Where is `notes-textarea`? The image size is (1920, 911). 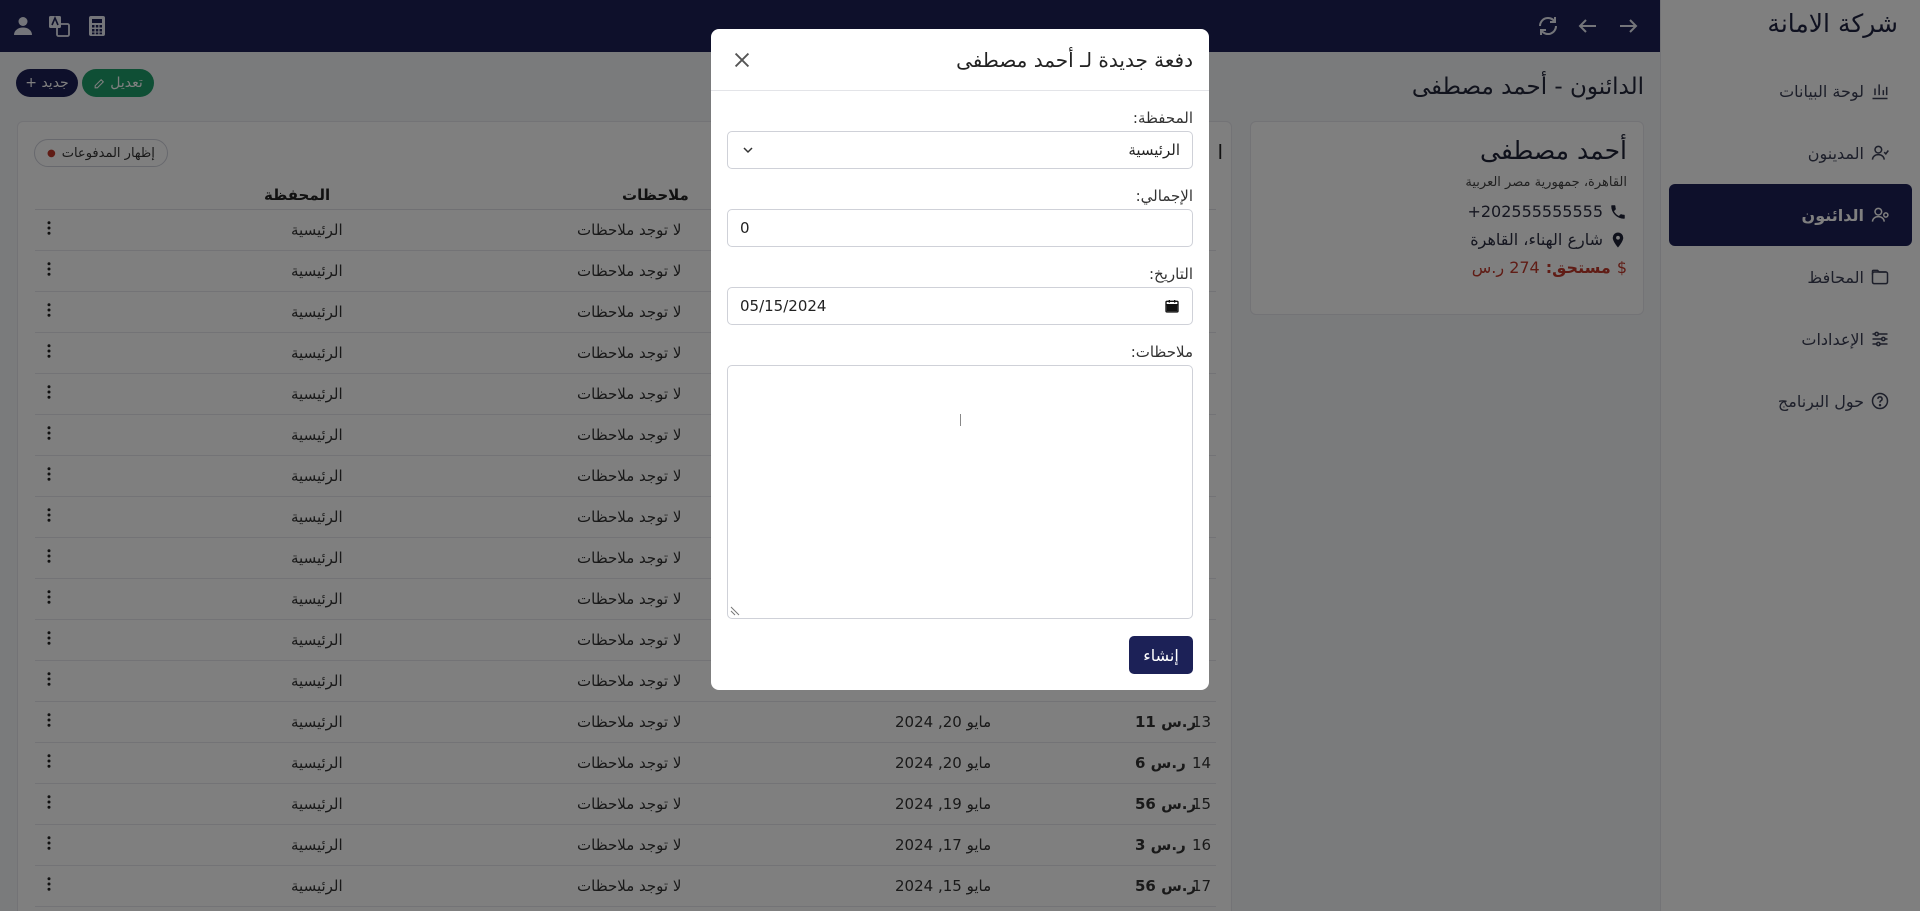
notes-textarea is located at coordinates (960, 492).